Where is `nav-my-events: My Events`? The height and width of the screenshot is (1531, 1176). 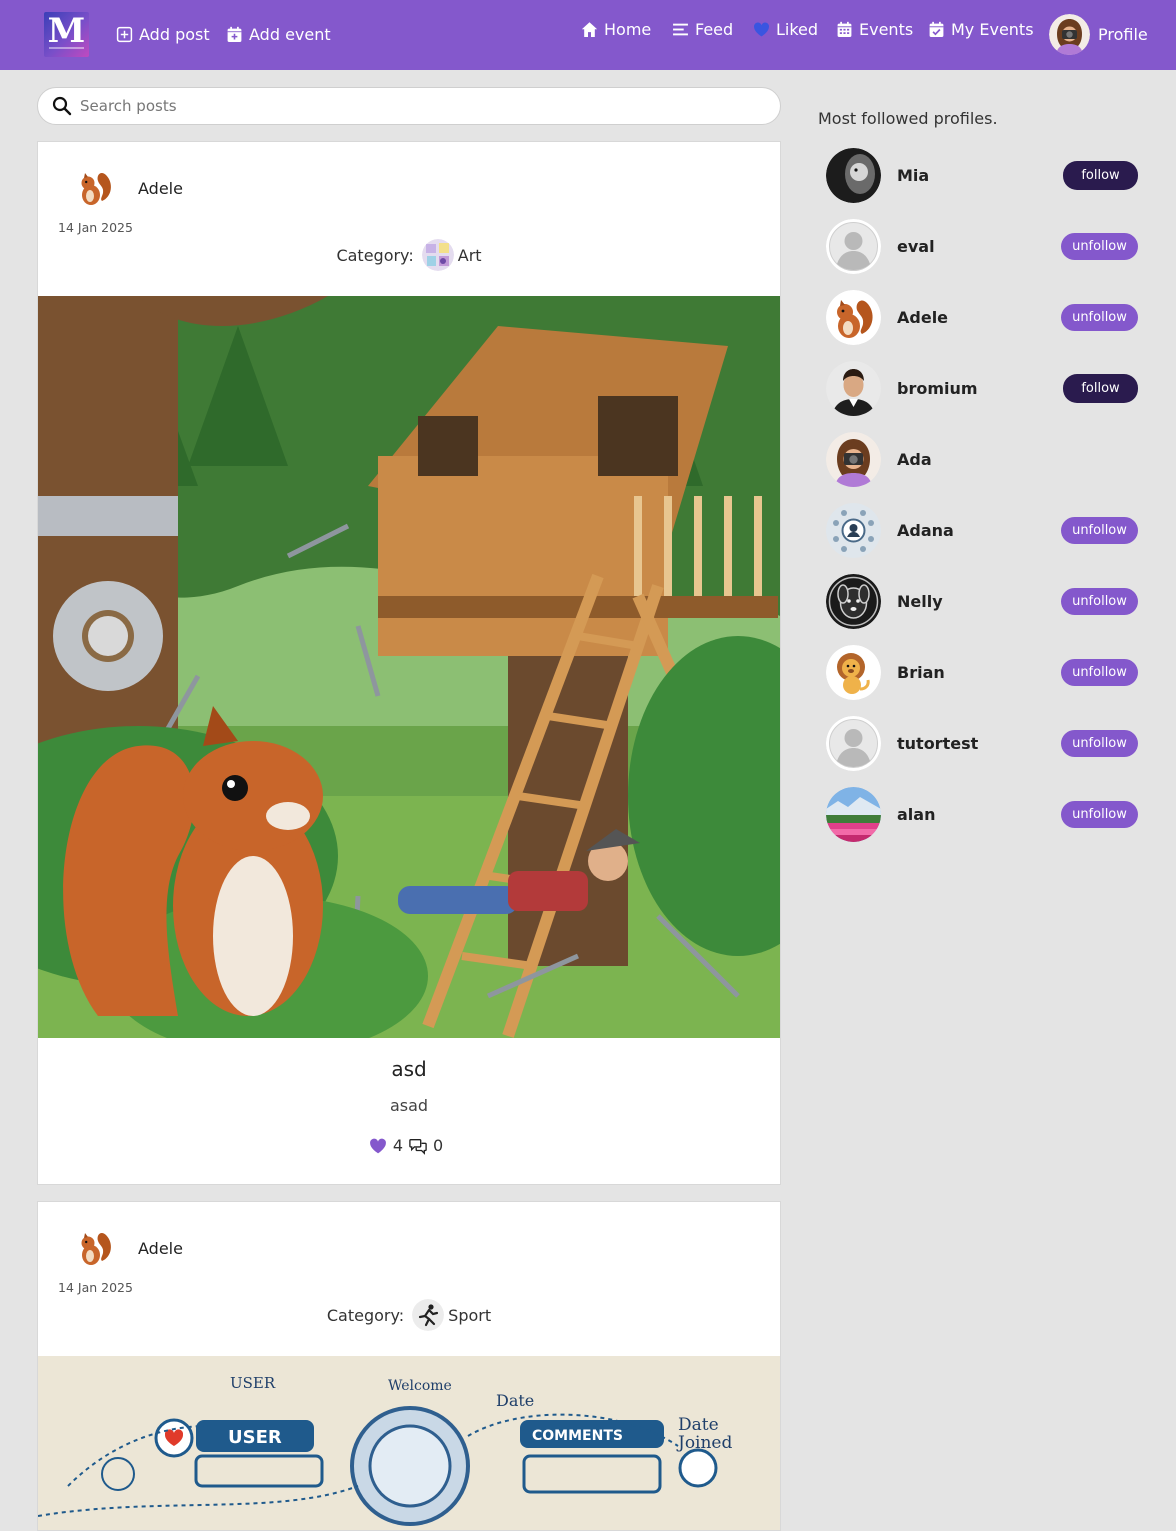 nav-my-events: My Events is located at coordinates (981, 29).